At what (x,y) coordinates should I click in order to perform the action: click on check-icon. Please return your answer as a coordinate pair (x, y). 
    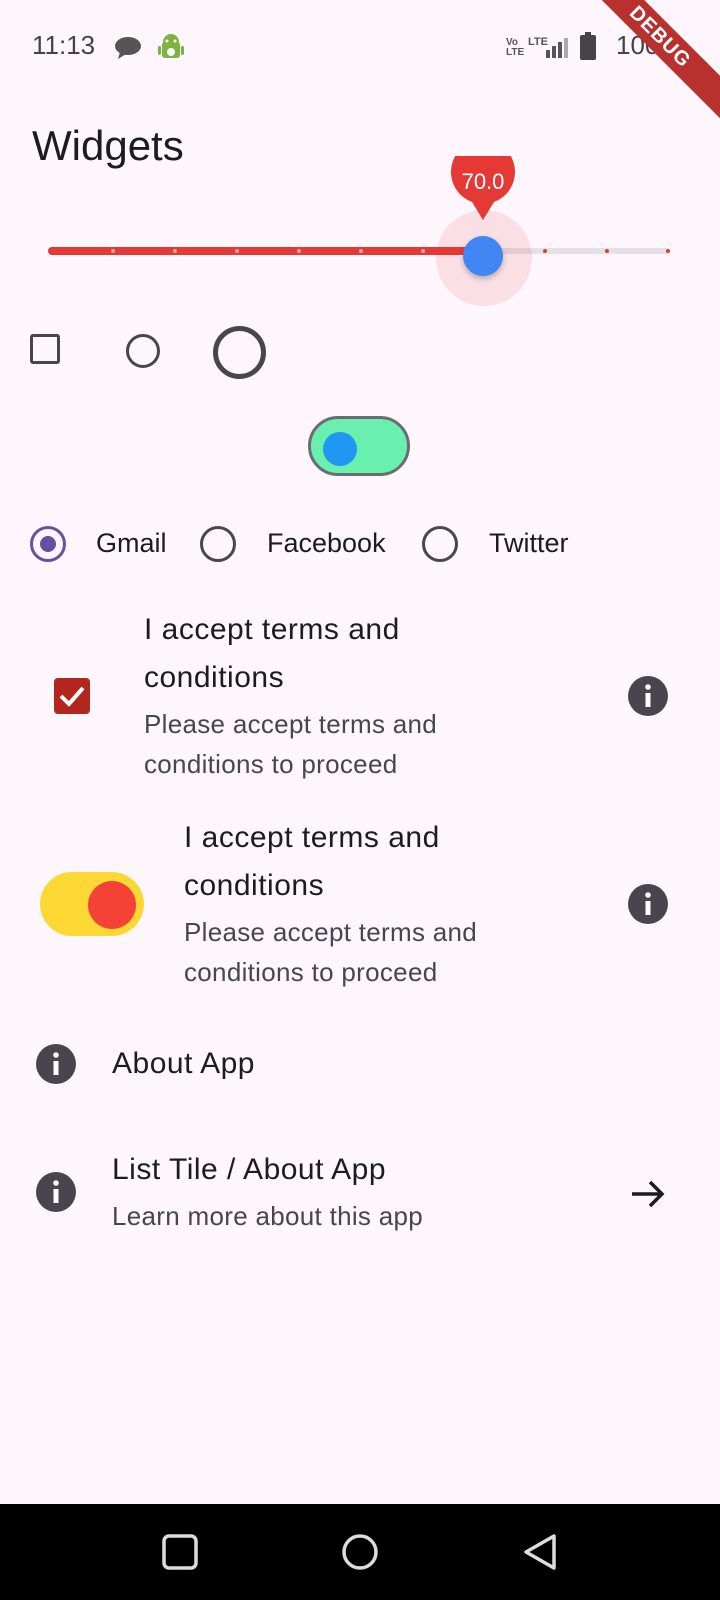
    Looking at the image, I should click on (72, 696).